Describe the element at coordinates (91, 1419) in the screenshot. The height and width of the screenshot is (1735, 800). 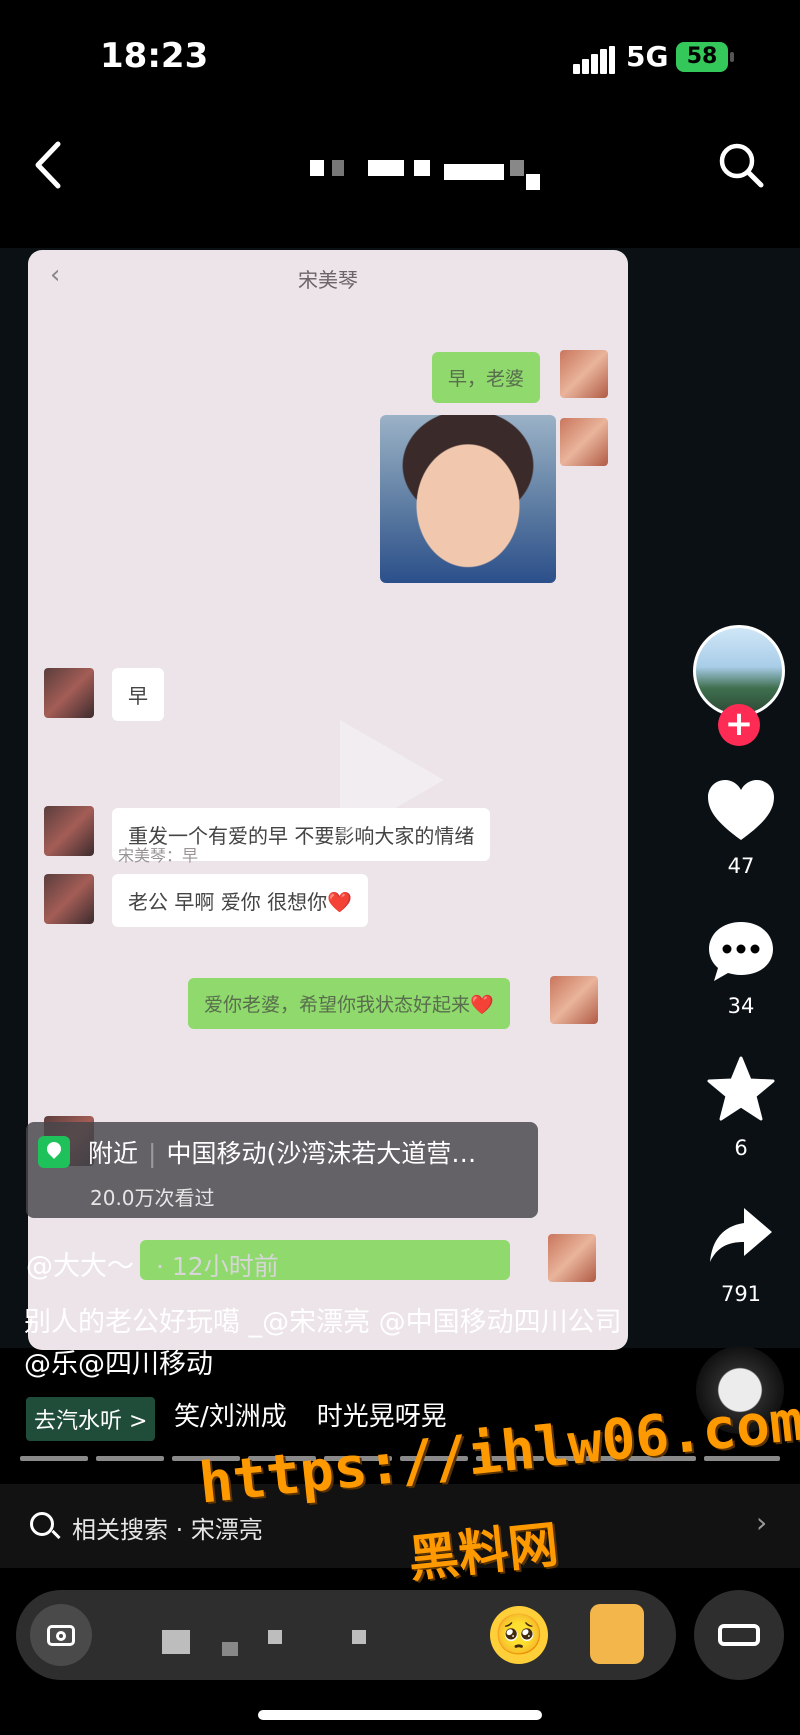
I see `music-app-tag: 去汽水听 >` at that location.